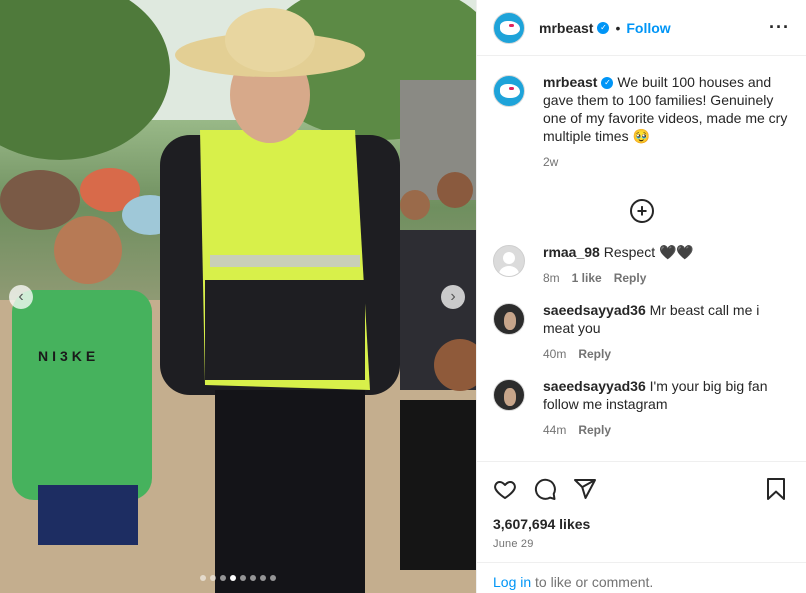  Describe the element at coordinates (642, 211) in the screenshot. I see `plus-circle-icon: +` at that location.